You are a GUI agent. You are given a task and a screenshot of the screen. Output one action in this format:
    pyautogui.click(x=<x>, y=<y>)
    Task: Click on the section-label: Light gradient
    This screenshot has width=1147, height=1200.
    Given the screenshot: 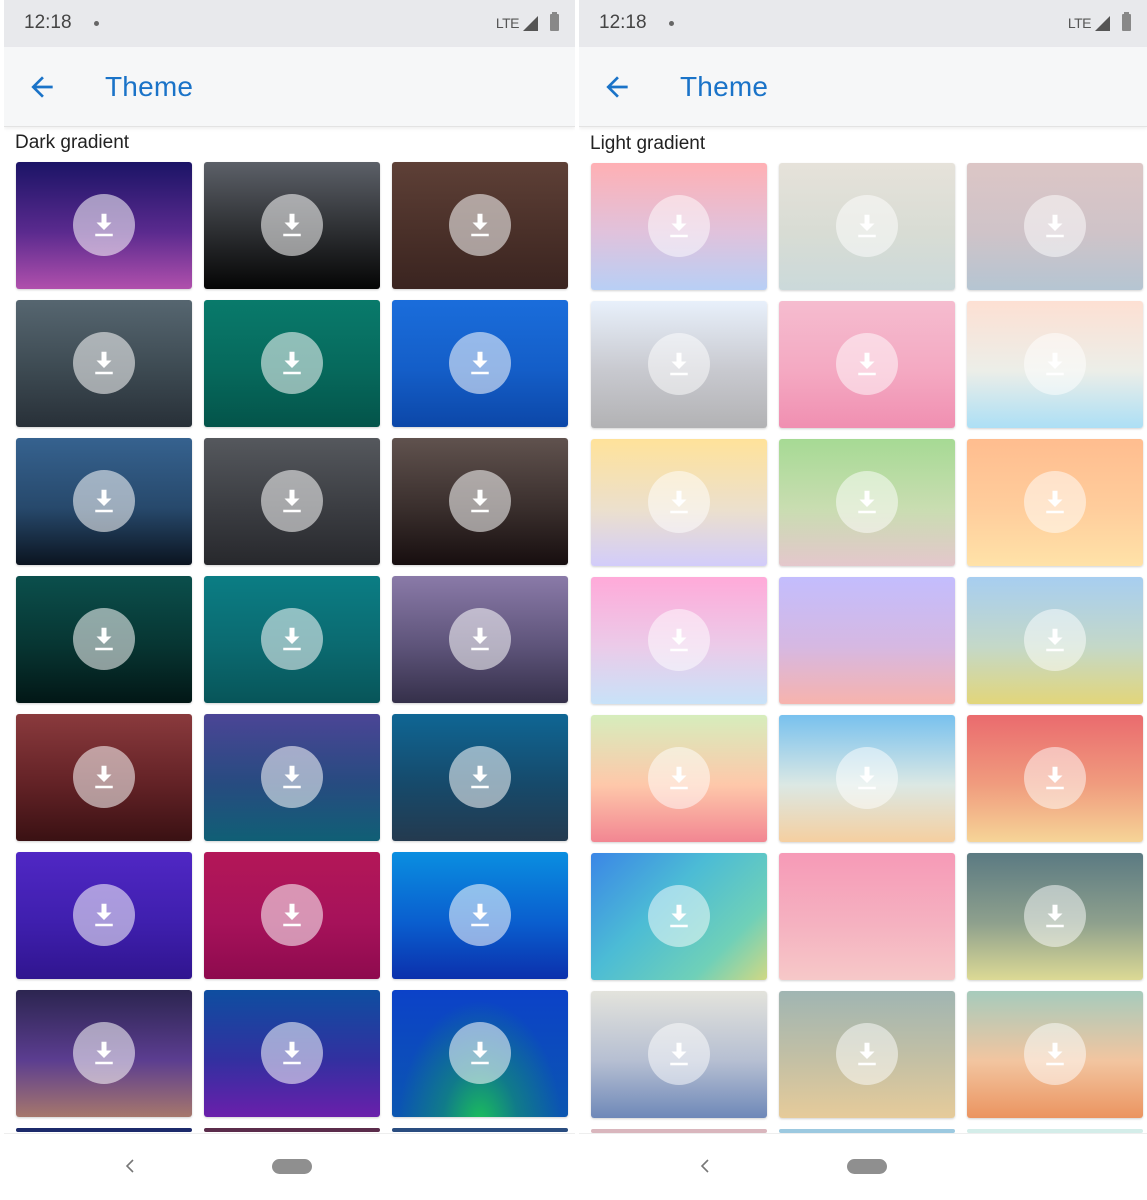 What is the action you would take?
    pyautogui.click(x=648, y=143)
    